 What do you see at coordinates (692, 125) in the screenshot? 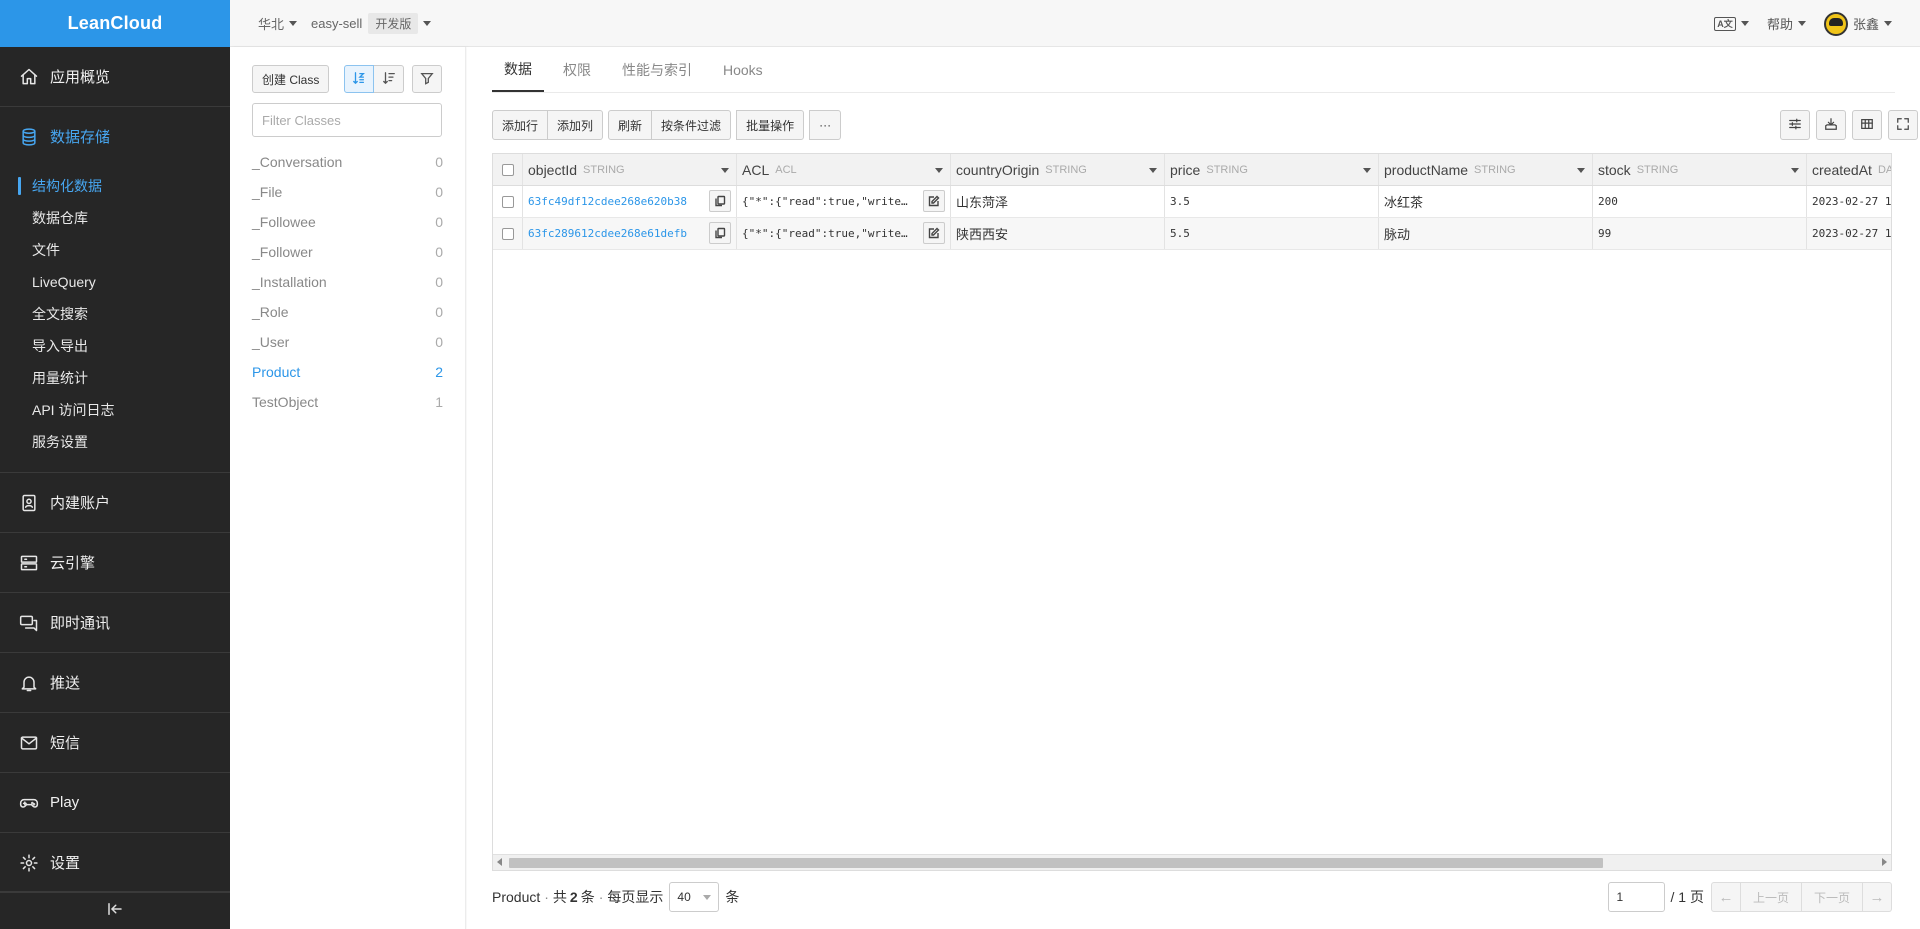
I see `filter-by-condition-button: 按条件过滤` at bounding box center [692, 125].